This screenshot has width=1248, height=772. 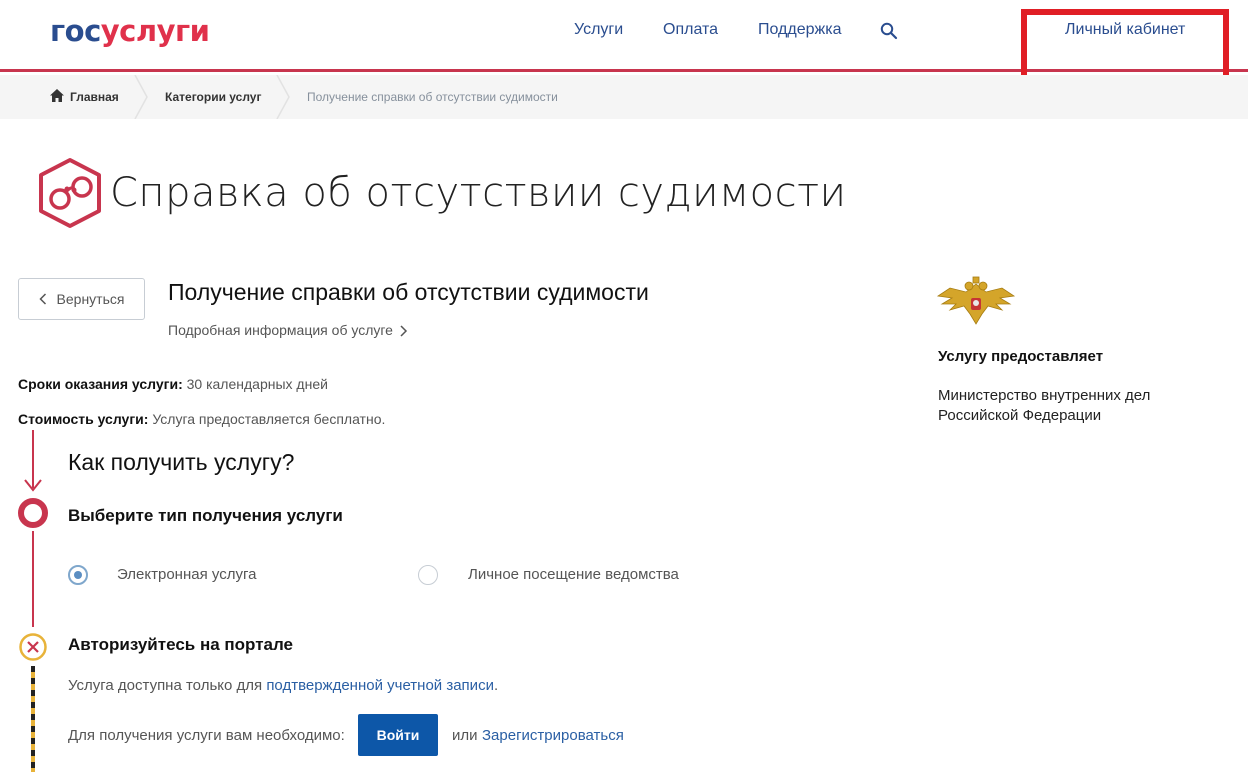 What do you see at coordinates (799, 30) in the screenshot?
I see `nav-support: Поддержка` at bounding box center [799, 30].